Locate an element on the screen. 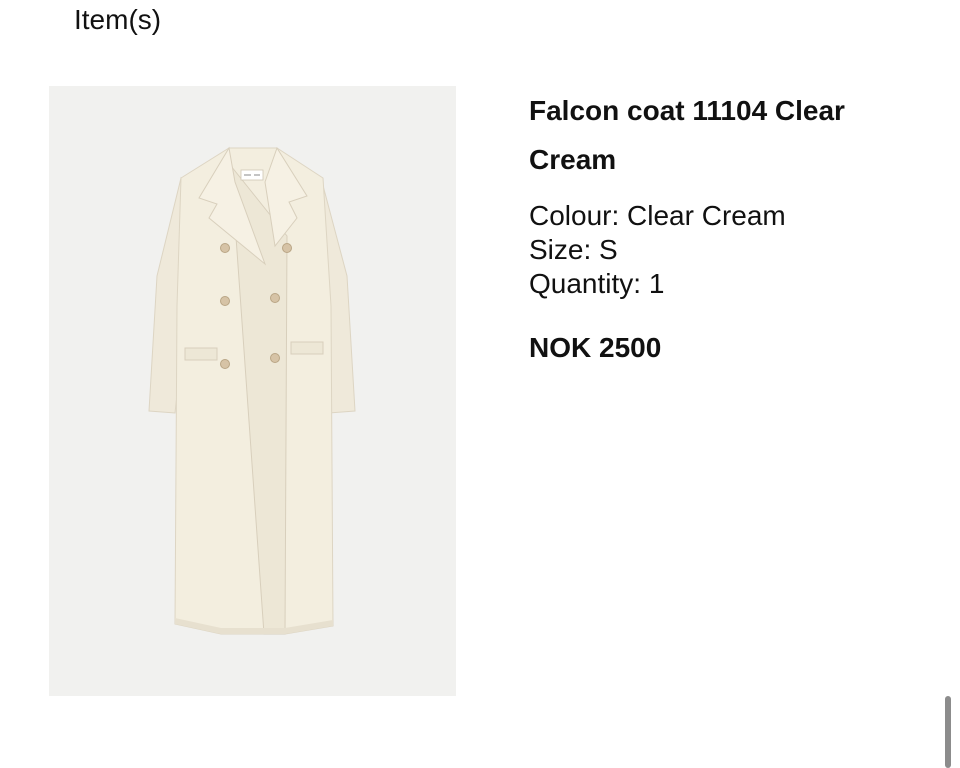 Image resolution: width=960 pixels, height=768 pixels. colour-attribute: Colour: Clear Cream is located at coordinates (657, 215).